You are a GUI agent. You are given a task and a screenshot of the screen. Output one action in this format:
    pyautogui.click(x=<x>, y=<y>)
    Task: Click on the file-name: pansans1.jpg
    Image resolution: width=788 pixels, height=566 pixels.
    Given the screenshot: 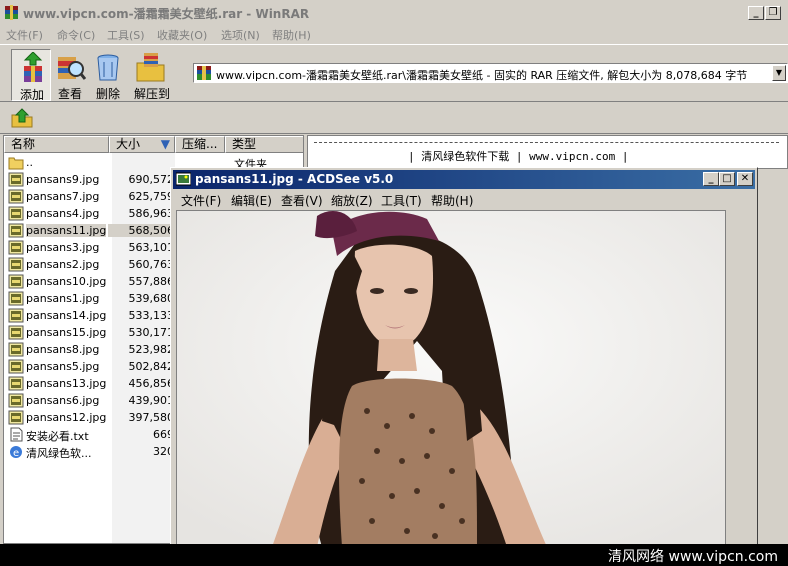 What is the action you would take?
    pyautogui.click(x=63, y=298)
    